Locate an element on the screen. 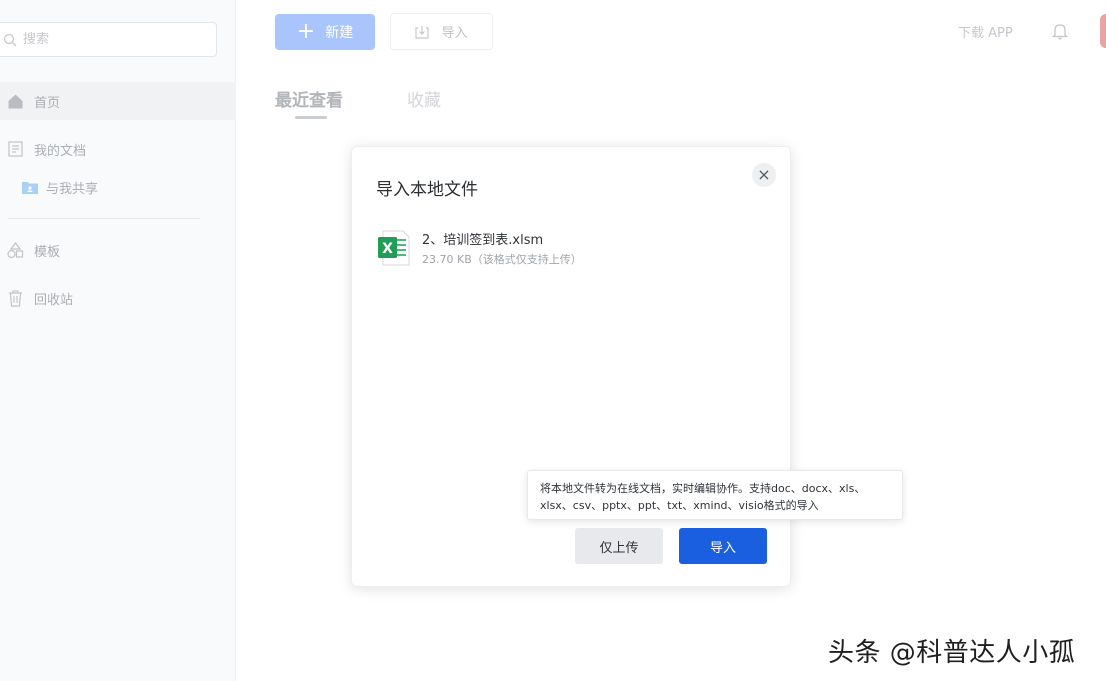 The width and height of the screenshot is (1106, 681). sidebar-item-my-docs: 我的文档 is located at coordinates (118, 149).